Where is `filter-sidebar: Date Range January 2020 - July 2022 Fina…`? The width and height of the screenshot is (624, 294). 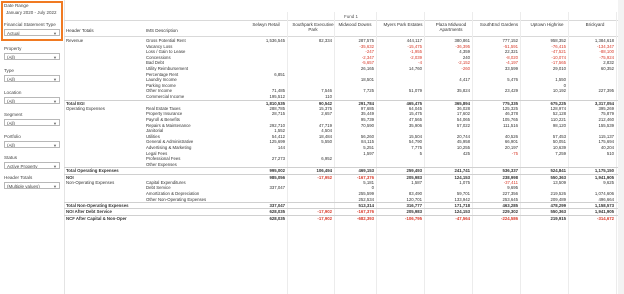 filter-sidebar: Date Range January 2020 - July 2022 Fina… is located at coordinates (32, 147).